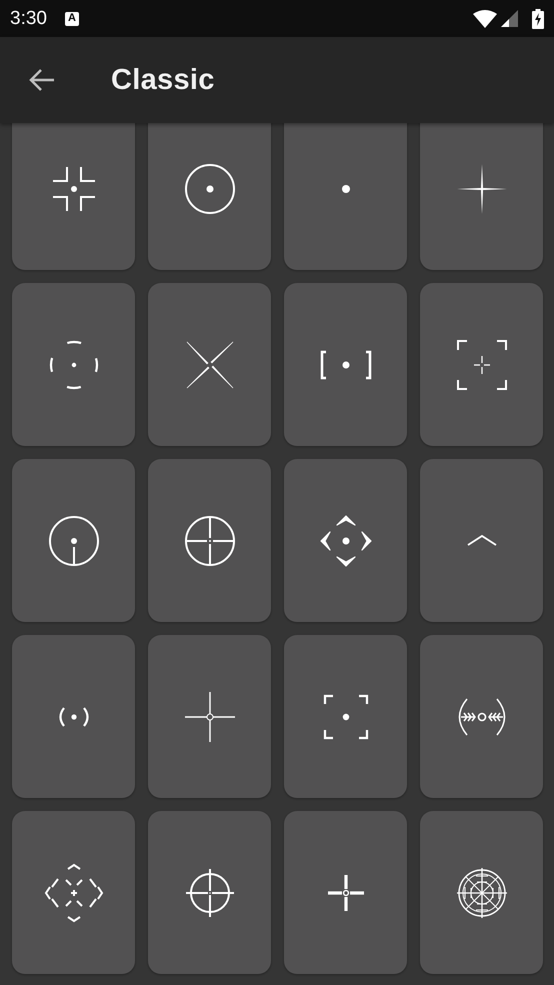 This screenshot has width=554, height=985. What do you see at coordinates (163, 80) in the screenshot?
I see `screen-title: Classic` at bounding box center [163, 80].